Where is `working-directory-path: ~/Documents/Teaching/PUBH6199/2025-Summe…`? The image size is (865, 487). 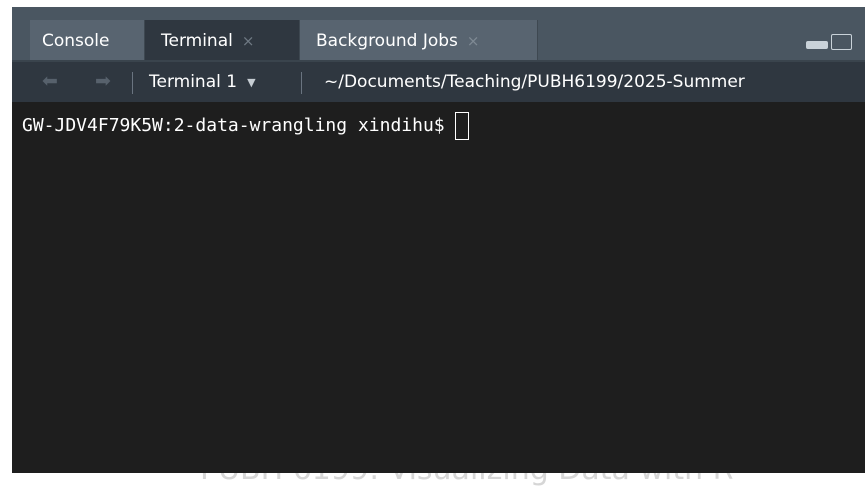 working-directory-path: ~/Documents/Teaching/PUBH6199/2025-Summe… is located at coordinates (534, 82).